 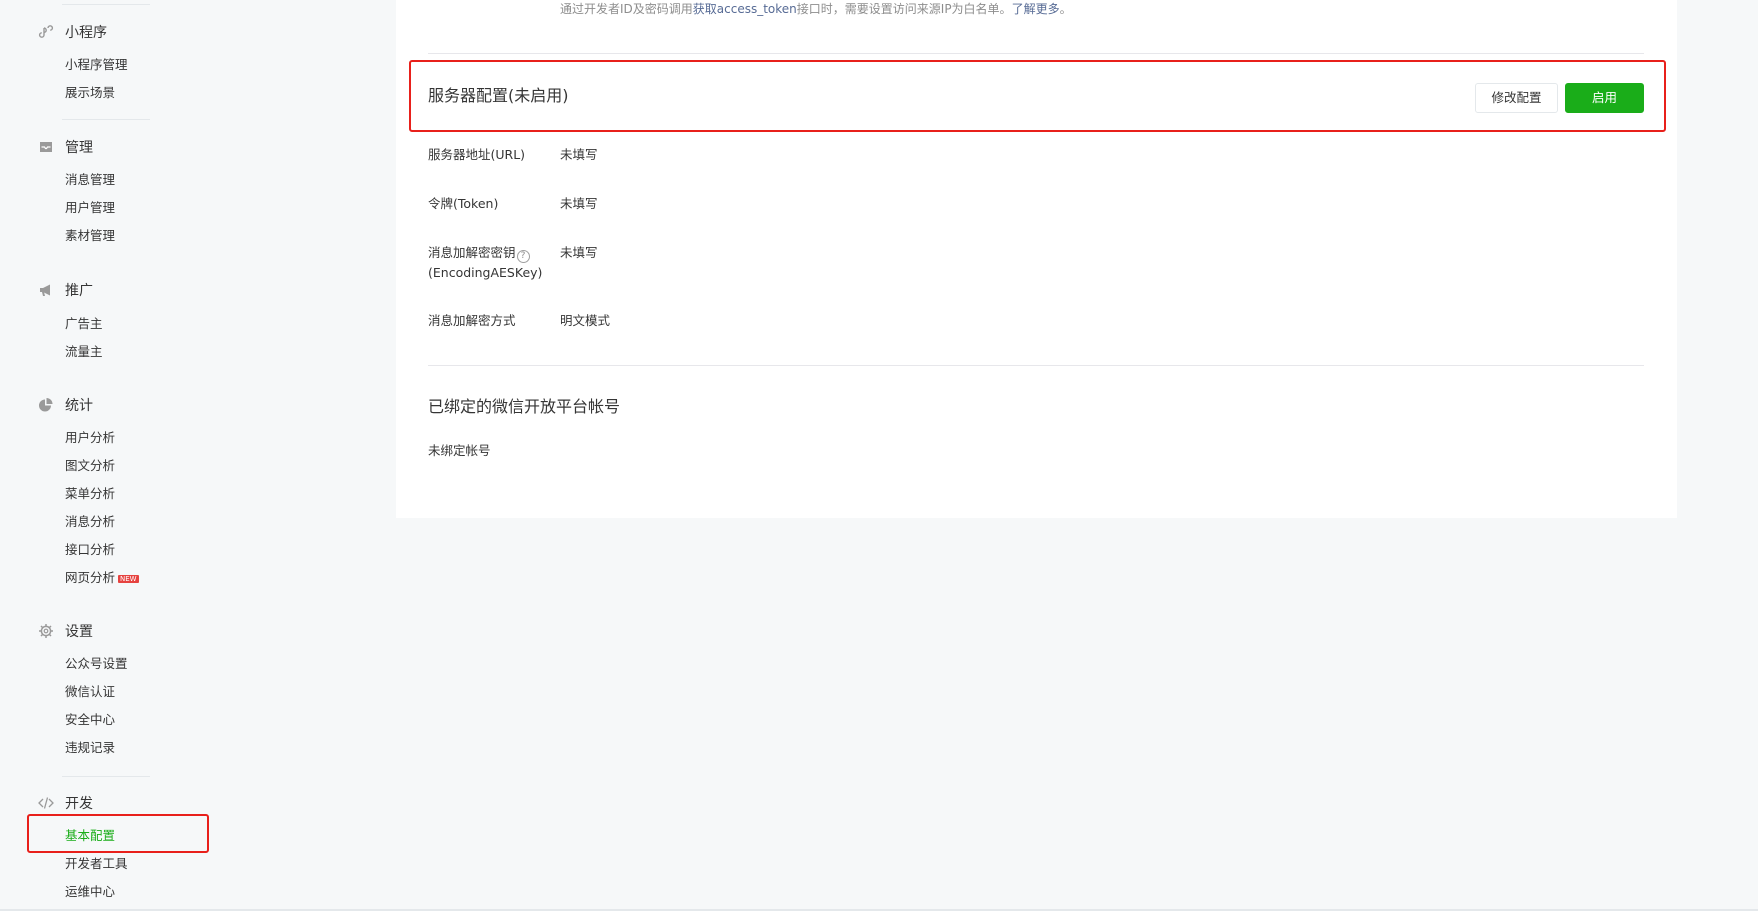 What do you see at coordinates (79, 632) in the screenshot?
I see `nav-group-title: 设置` at bounding box center [79, 632].